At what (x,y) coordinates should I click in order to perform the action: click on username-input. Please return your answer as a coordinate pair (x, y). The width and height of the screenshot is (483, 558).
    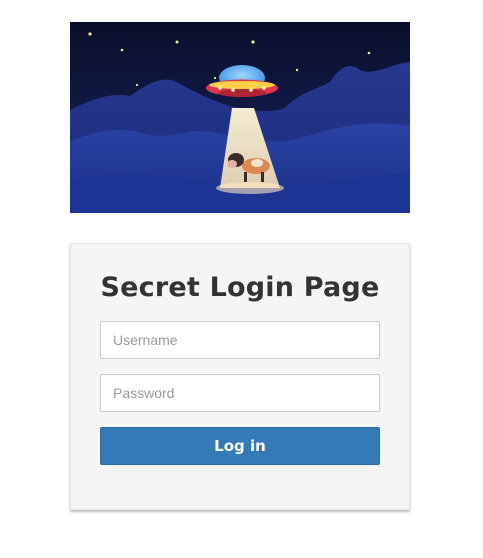
    Looking at the image, I should click on (240, 340).